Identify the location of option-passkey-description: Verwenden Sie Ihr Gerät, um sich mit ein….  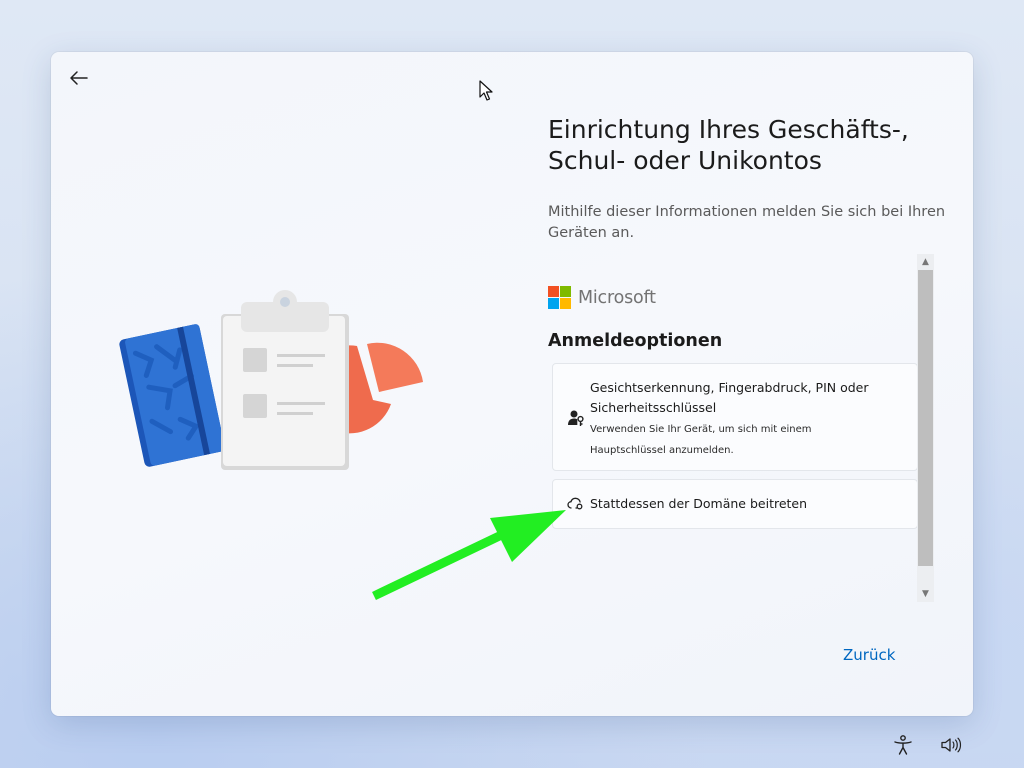
(701, 440).